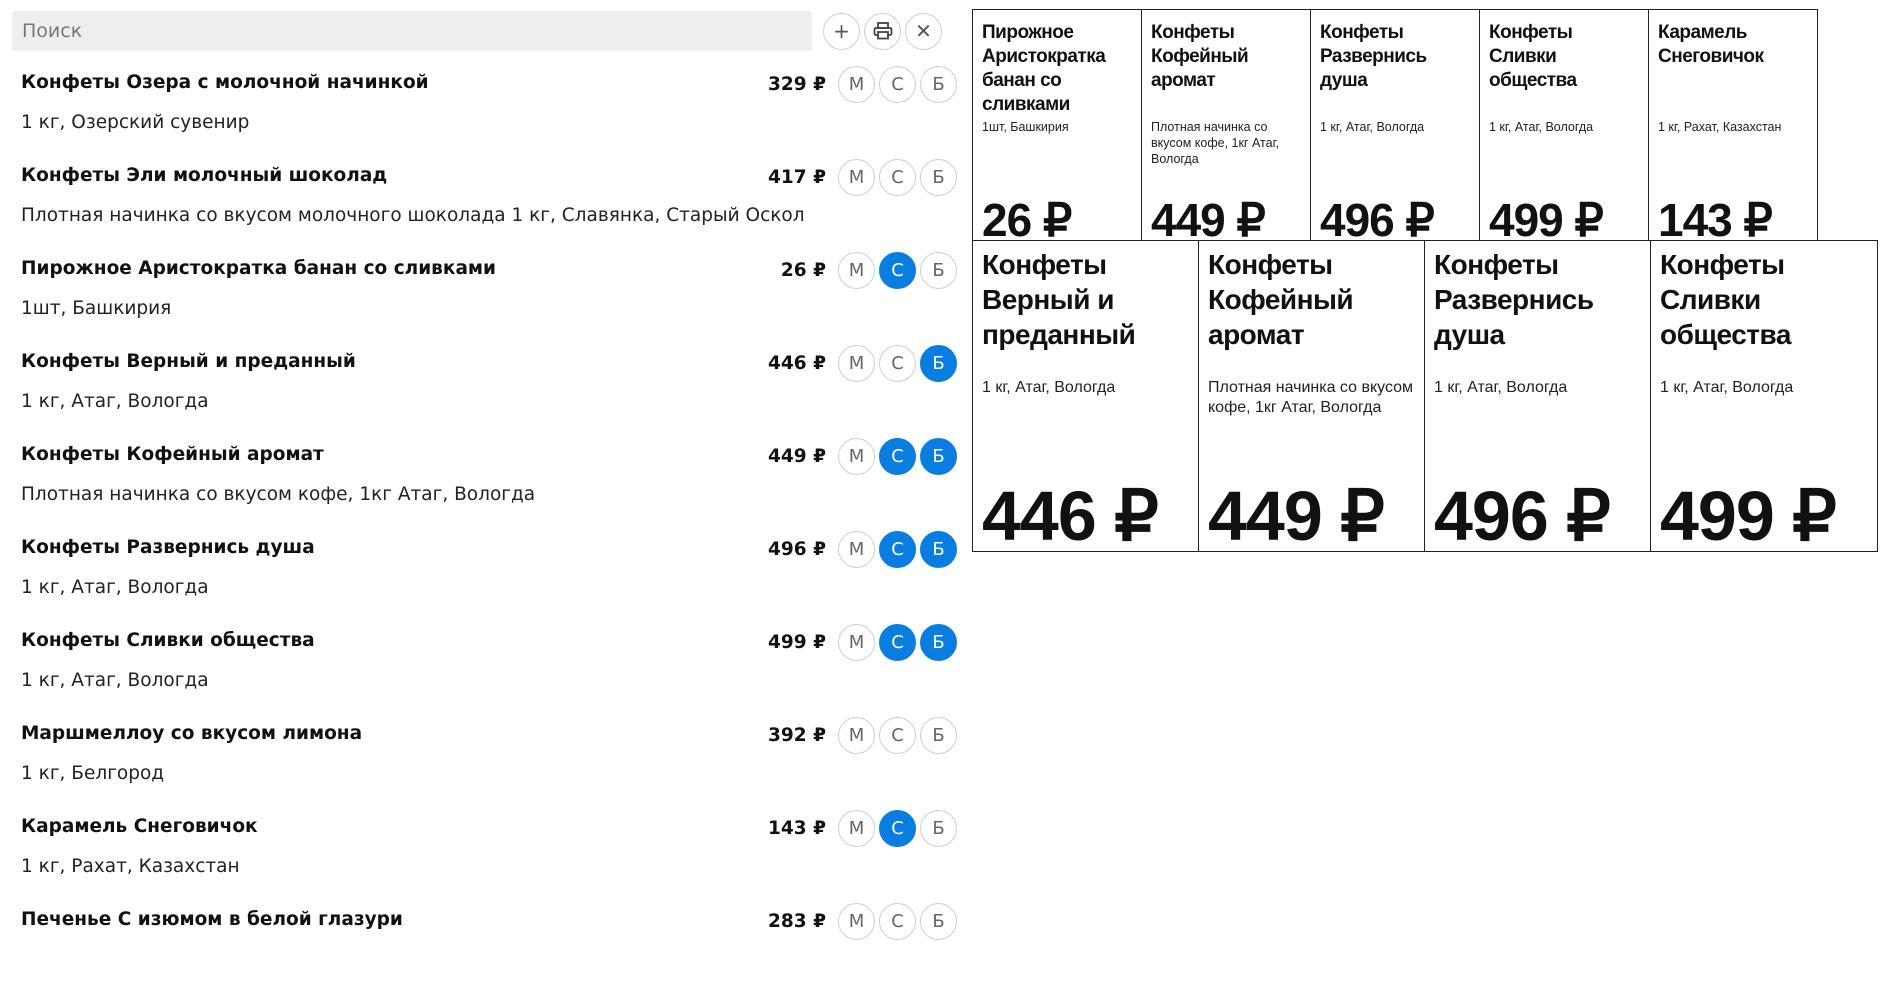 Image resolution: width=1897 pixels, height=987 pixels. I want to click on product-price: 283 ₽, so click(797, 921).